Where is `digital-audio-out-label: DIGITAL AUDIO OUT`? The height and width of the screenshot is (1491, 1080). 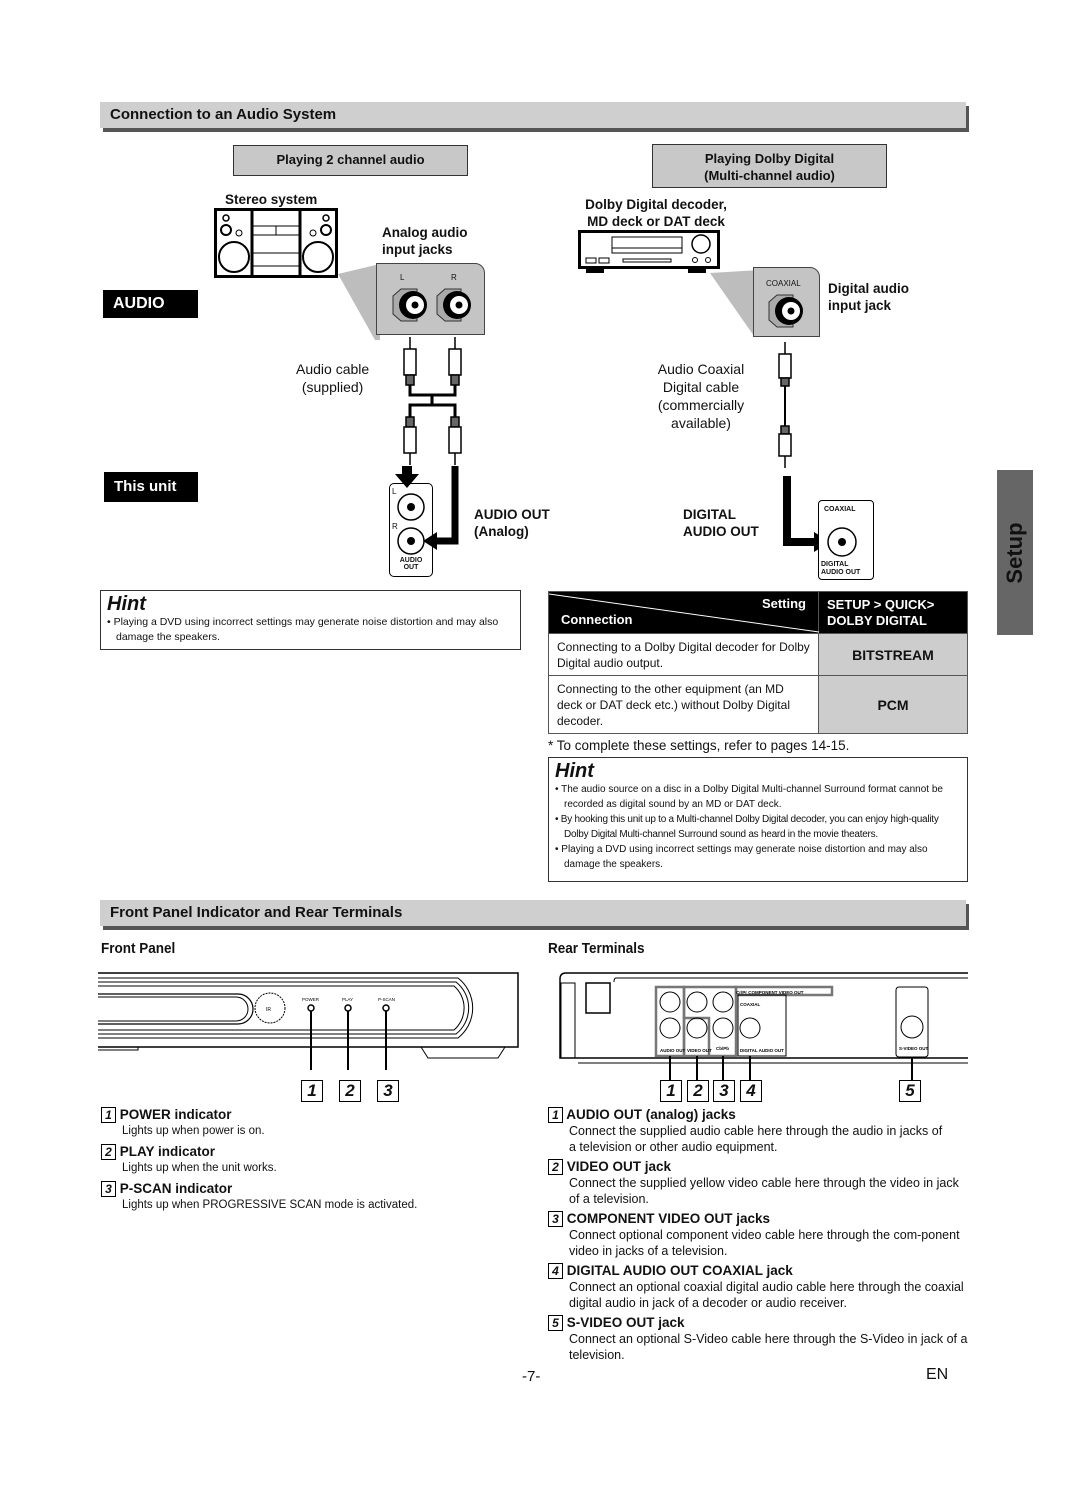
digital-audio-out-label: DIGITAL AUDIO OUT is located at coordinates (721, 523).